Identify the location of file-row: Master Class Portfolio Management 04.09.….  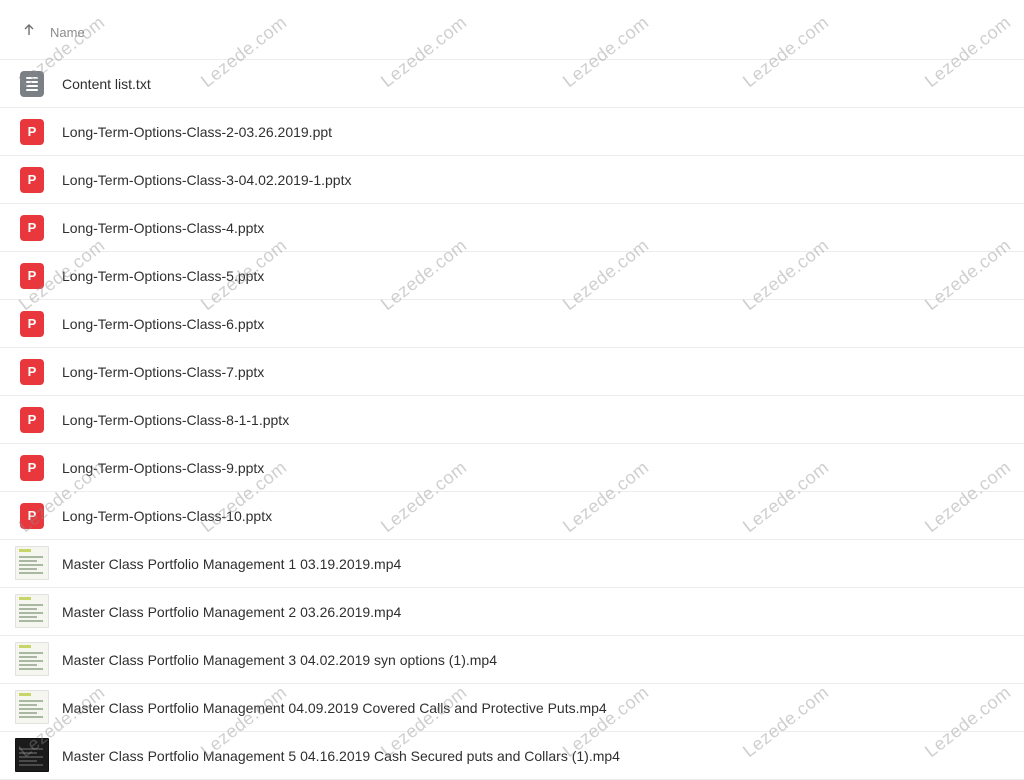
(512, 708).